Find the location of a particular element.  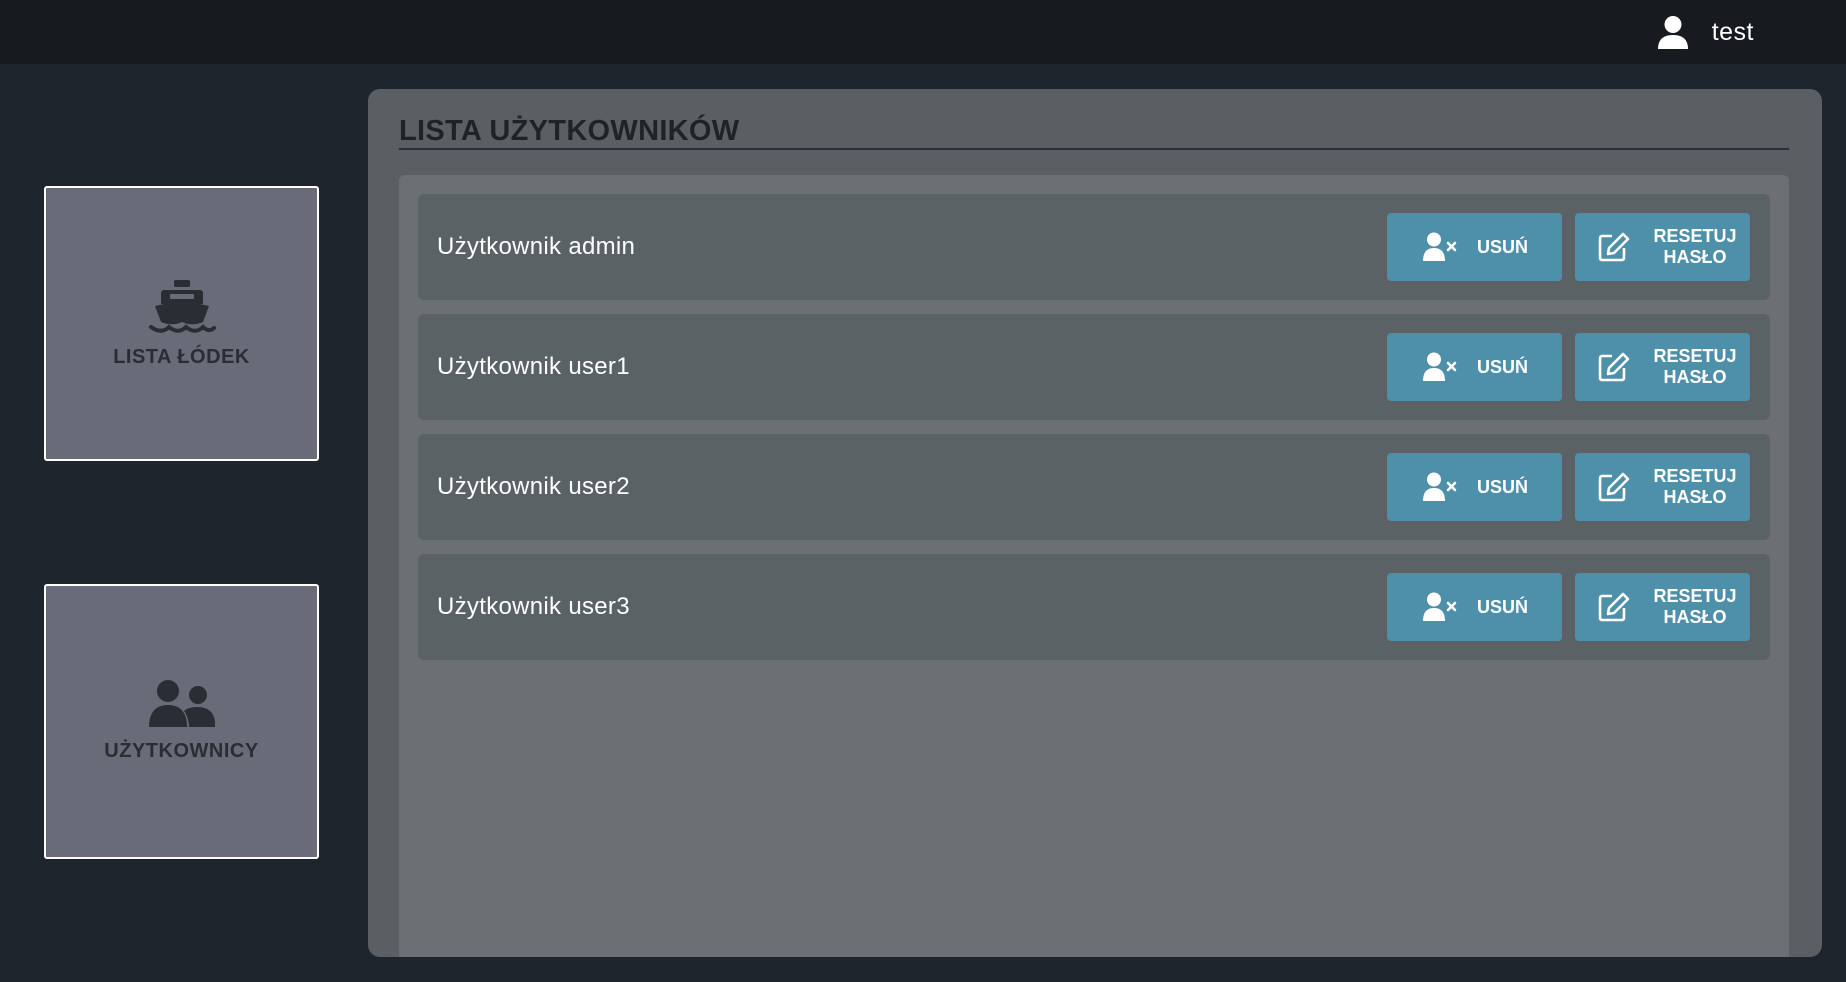

user-label: Użytkownik user1 is located at coordinates (533, 366).